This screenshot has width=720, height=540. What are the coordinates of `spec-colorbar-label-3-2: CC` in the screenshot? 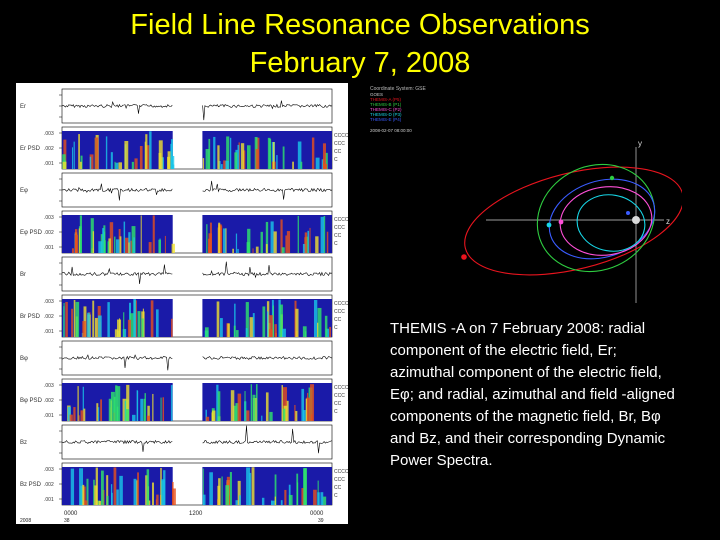 It's located at (338, 236).